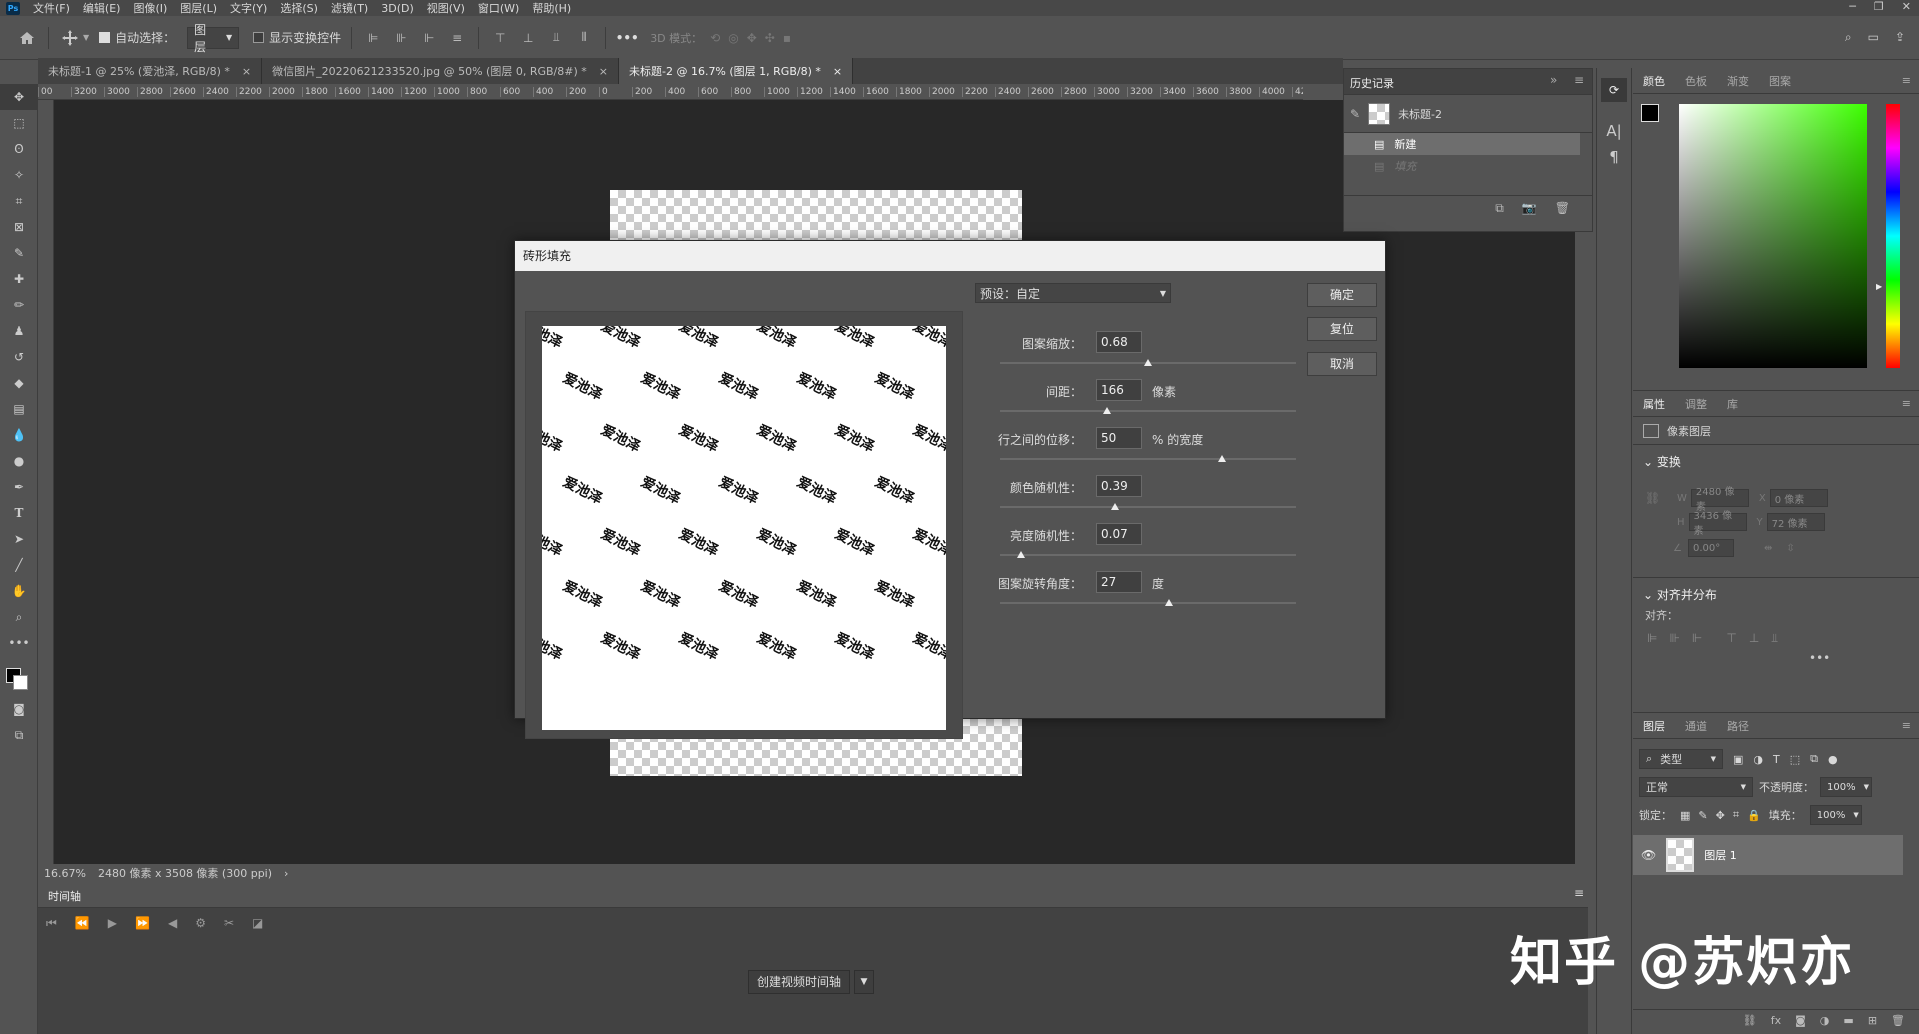 The height and width of the screenshot is (1034, 1919). Describe the element at coordinates (82, 923) in the screenshot. I see `prev-frame-icon: ⏪` at that location.